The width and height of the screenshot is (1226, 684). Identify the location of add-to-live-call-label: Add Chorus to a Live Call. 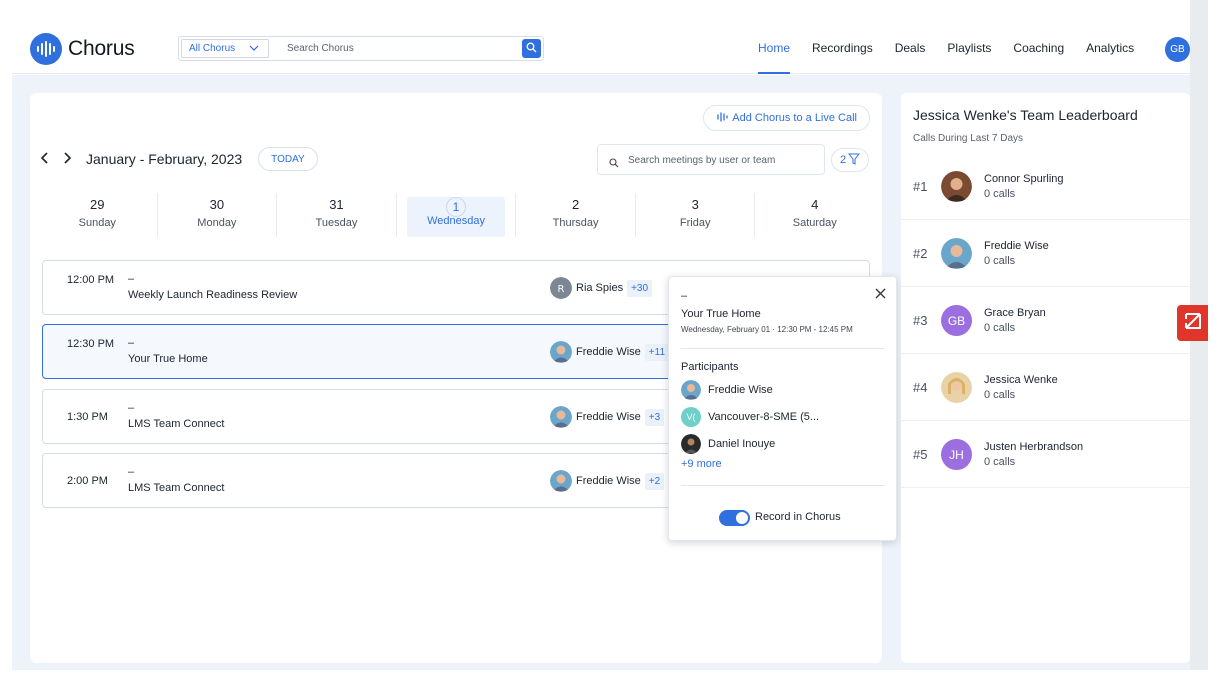
(794, 118).